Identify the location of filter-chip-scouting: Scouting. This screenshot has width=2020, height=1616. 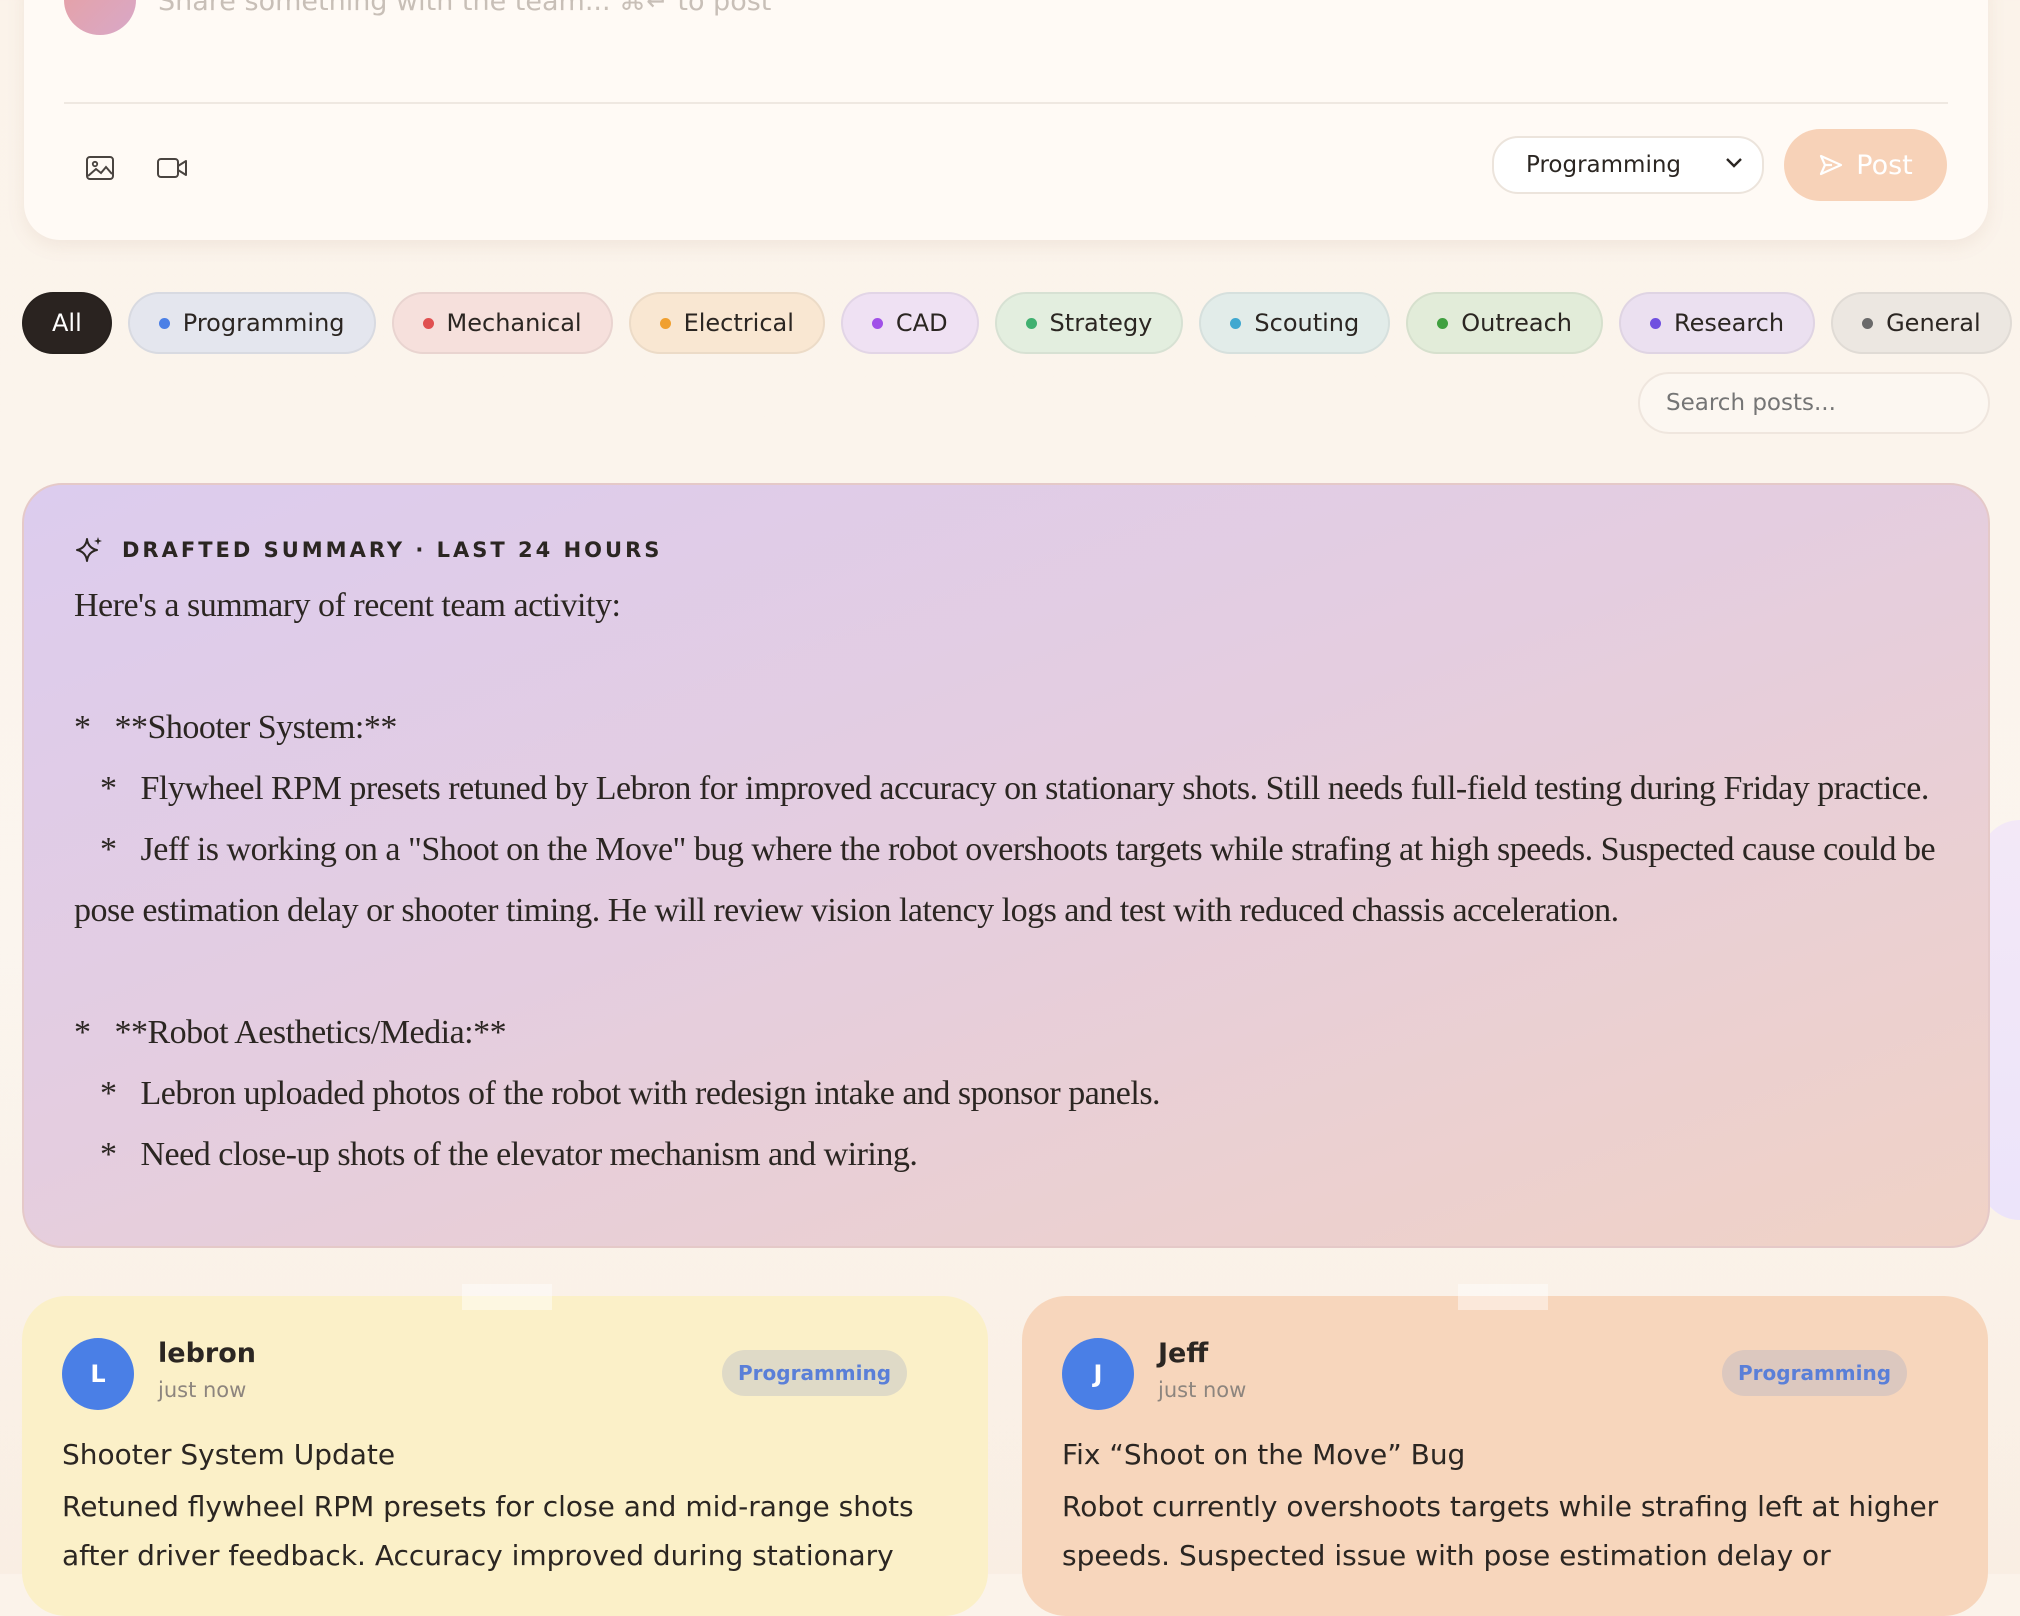
(1295, 323).